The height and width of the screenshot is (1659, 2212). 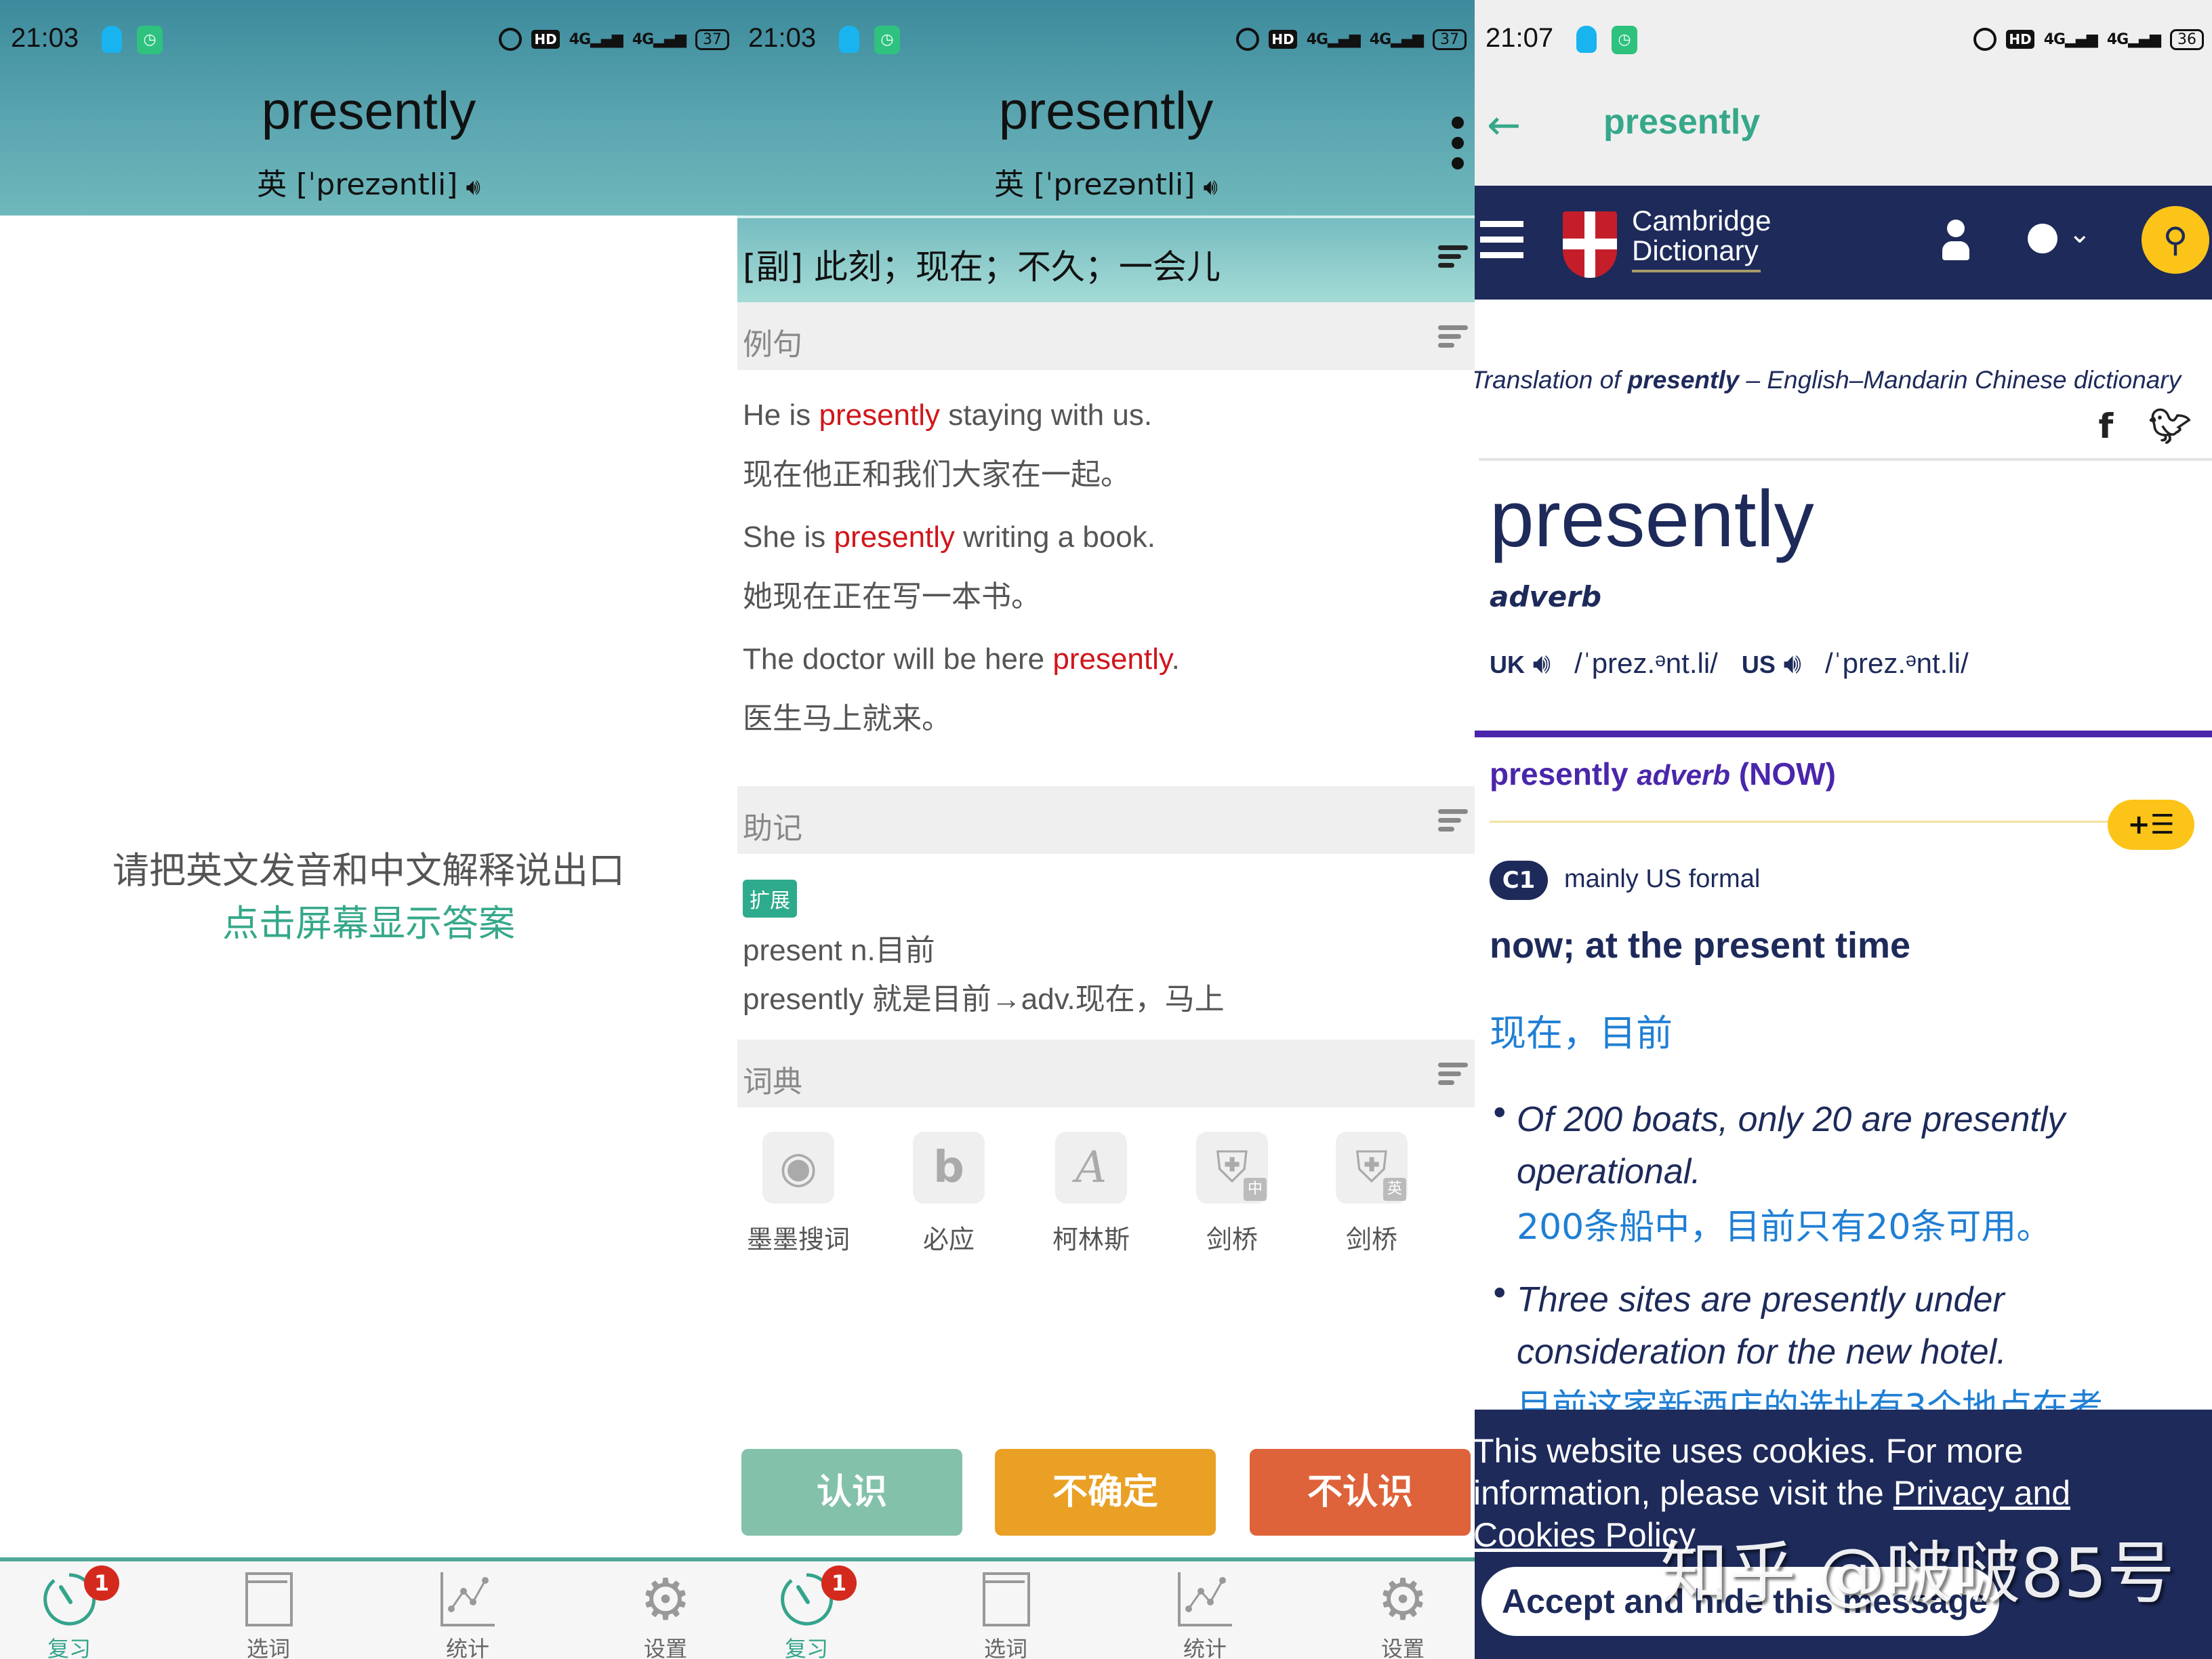 I want to click on dont-know-button: 不认识, so click(x=1360, y=1492).